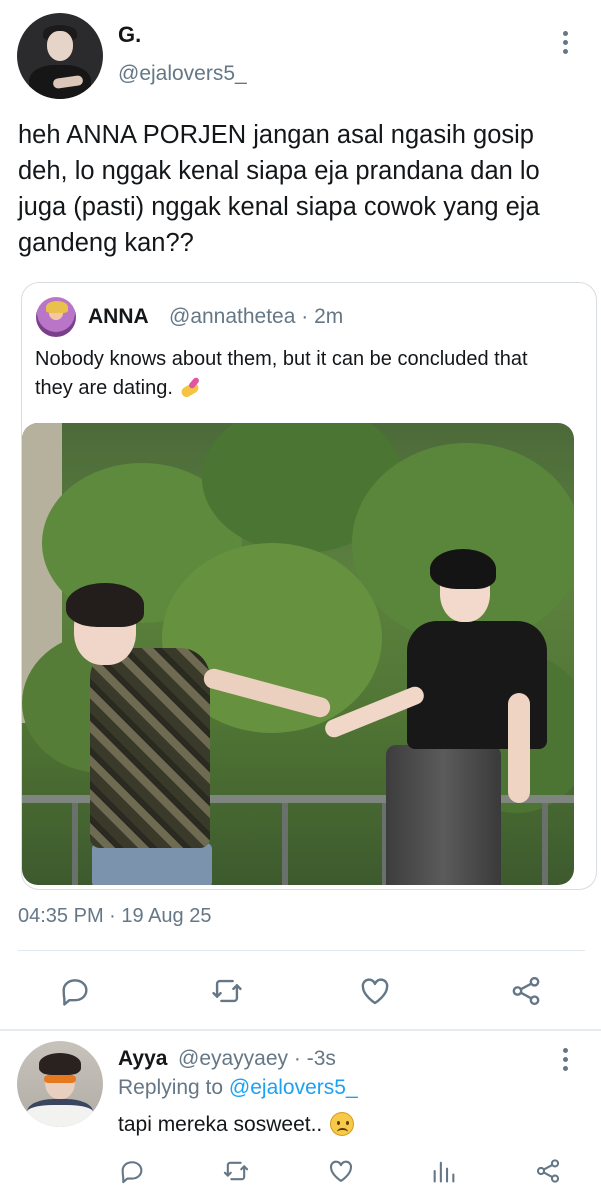 This screenshot has width=601, height=1200. Describe the element at coordinates (60, 46) in the screenshot. I see `avatar-face-shape` at that location.